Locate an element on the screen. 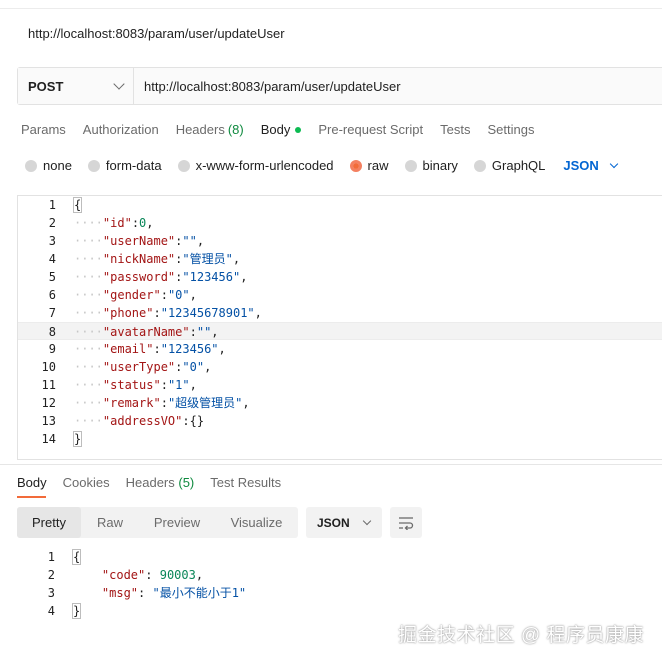  json-value: "管理员" is located at coordinates (207, 259).